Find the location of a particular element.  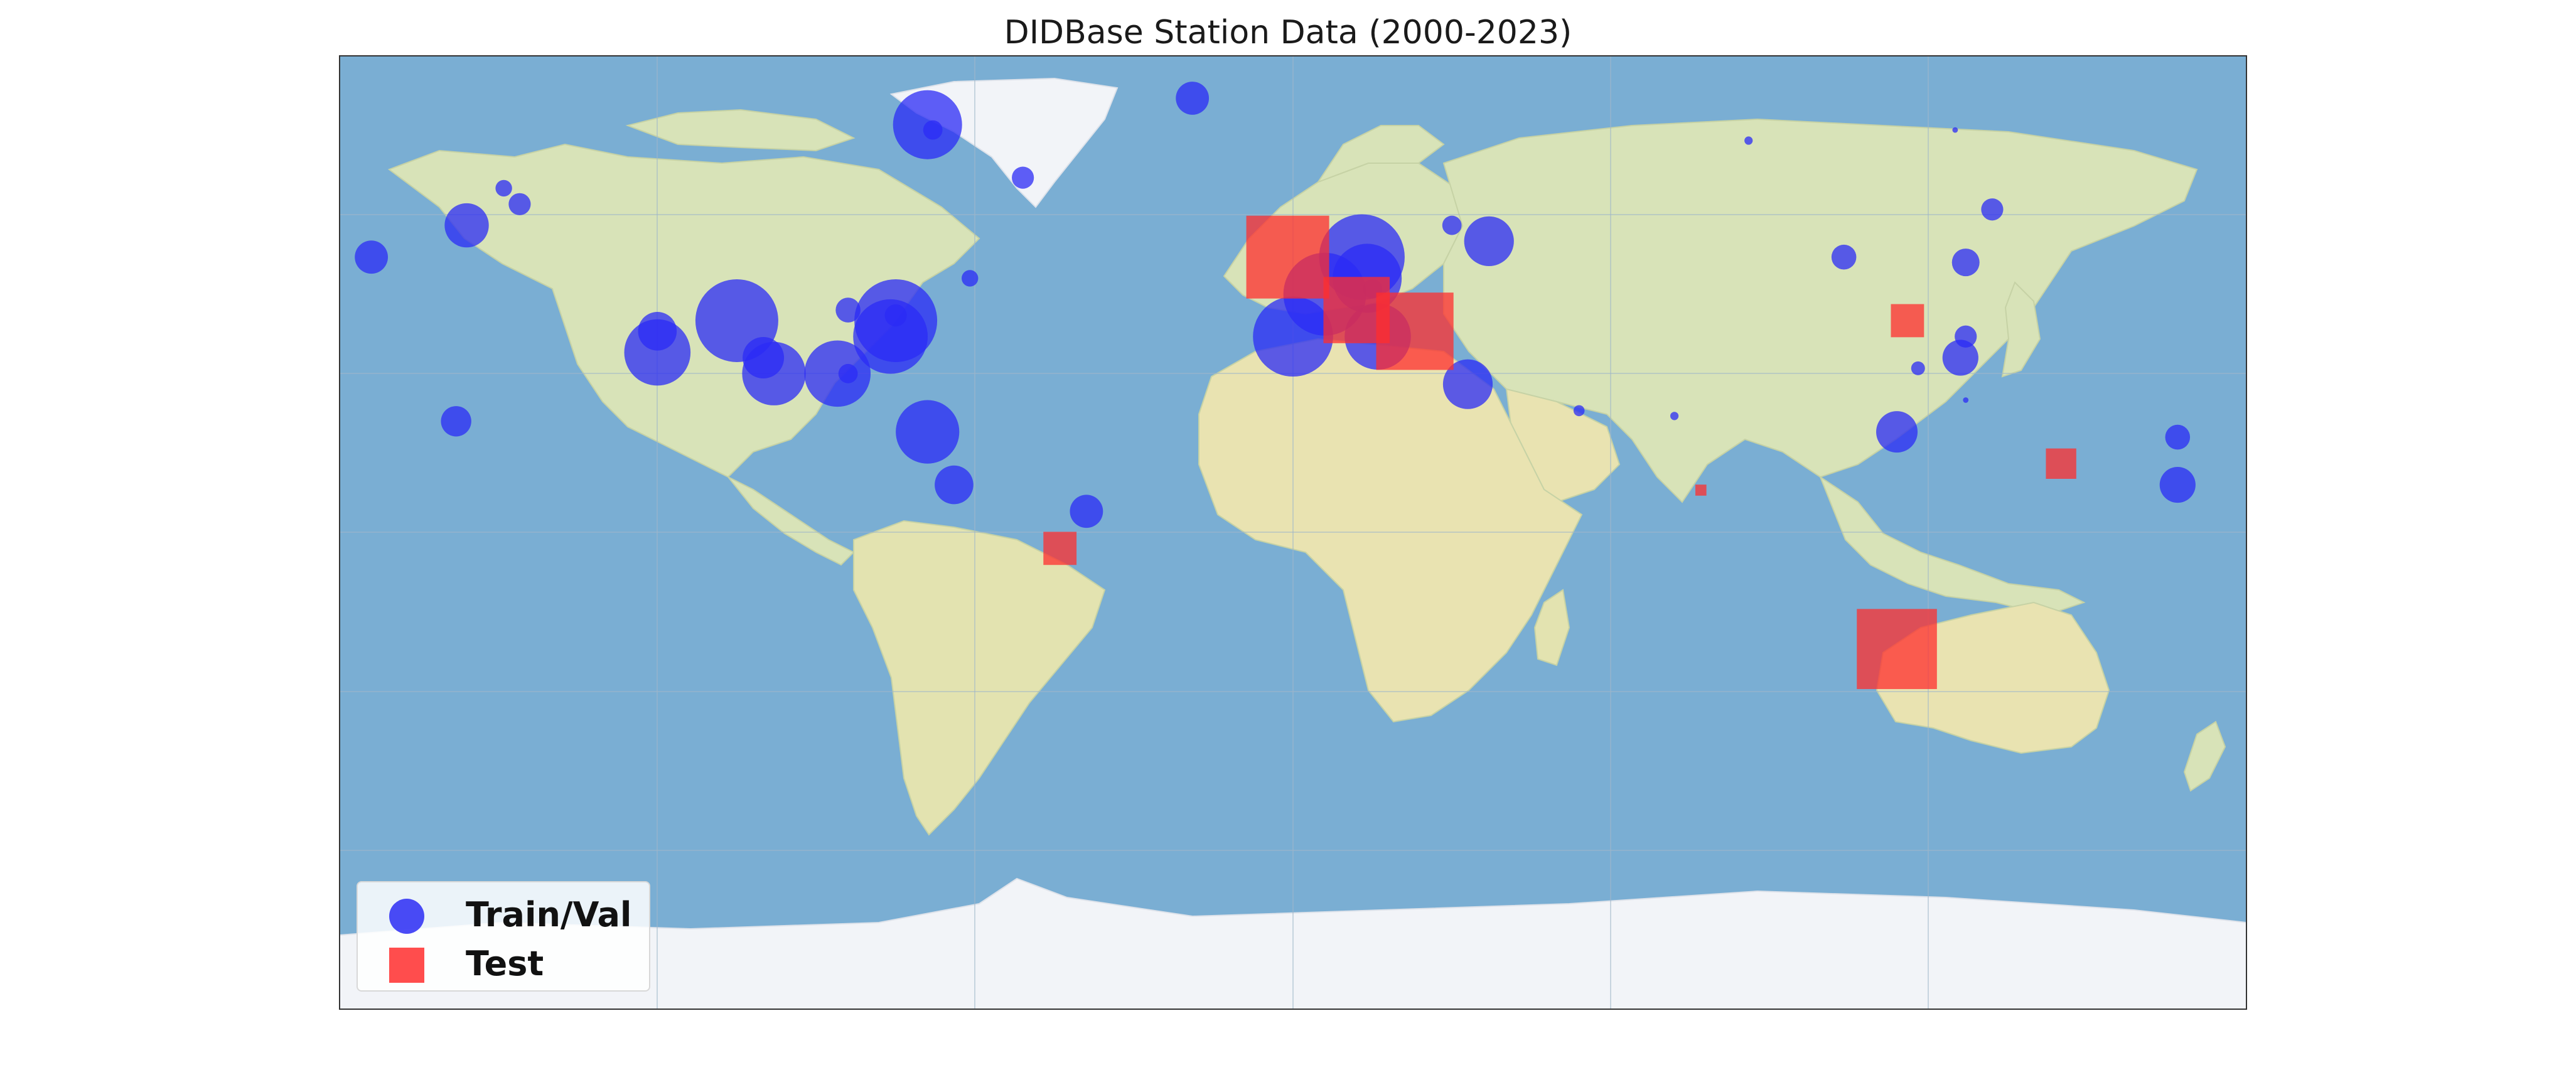

legend-square-icon is located at coordinates (406, 965).